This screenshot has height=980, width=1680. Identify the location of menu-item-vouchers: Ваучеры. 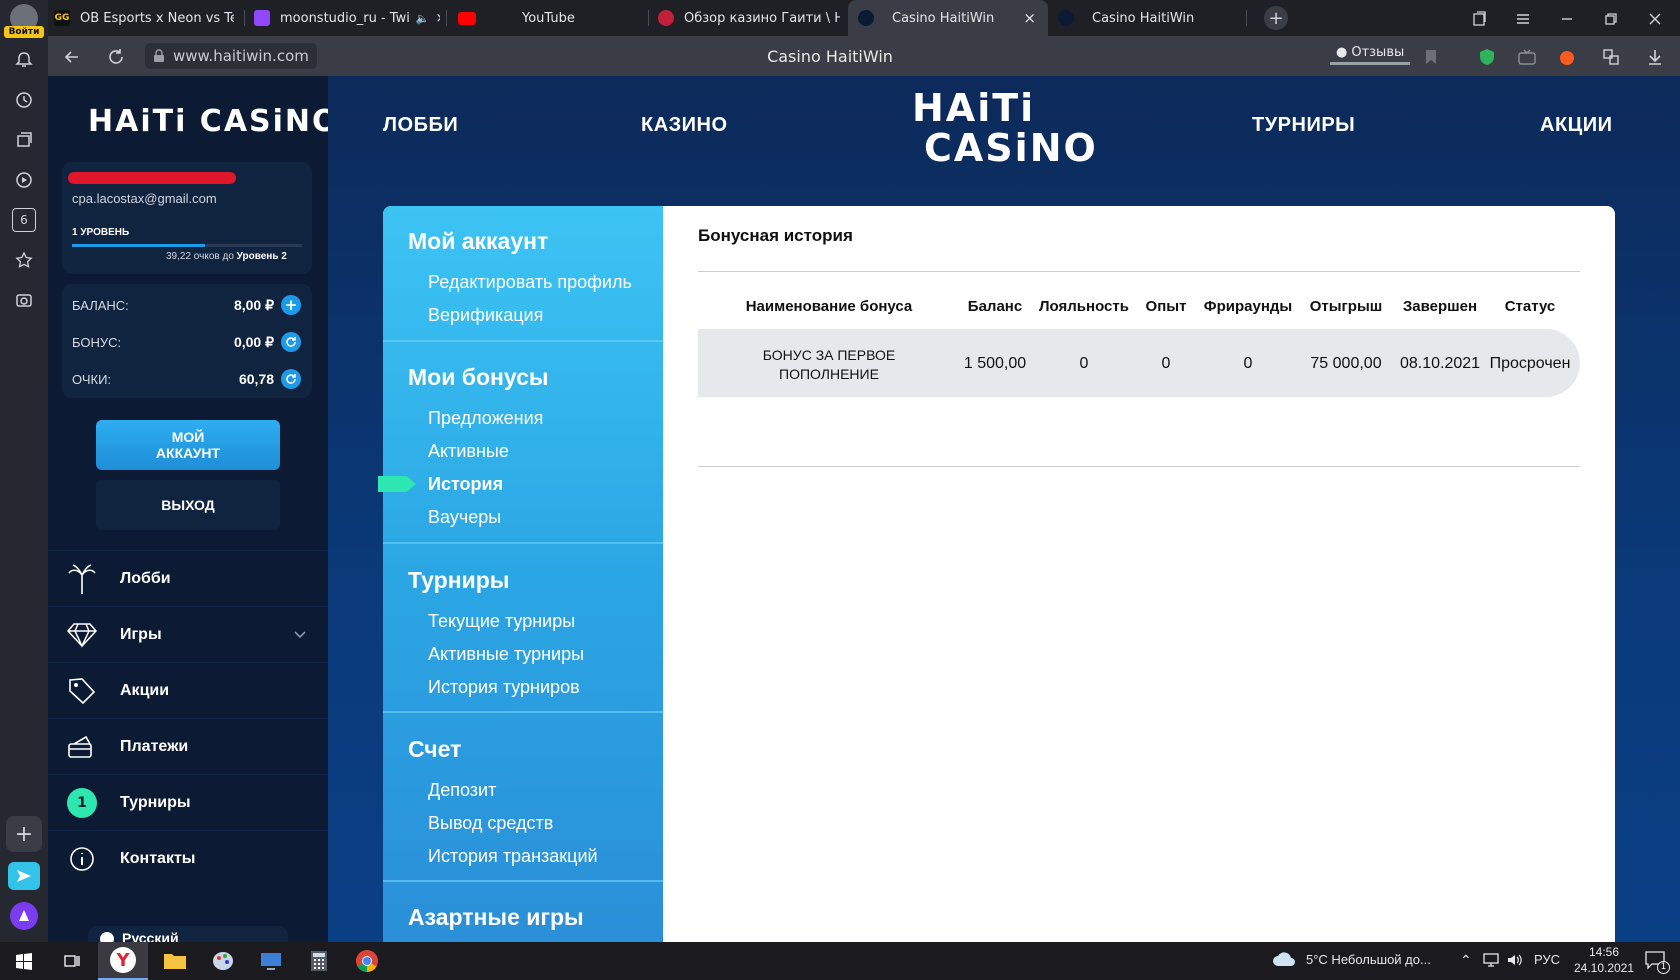
(464, 517).